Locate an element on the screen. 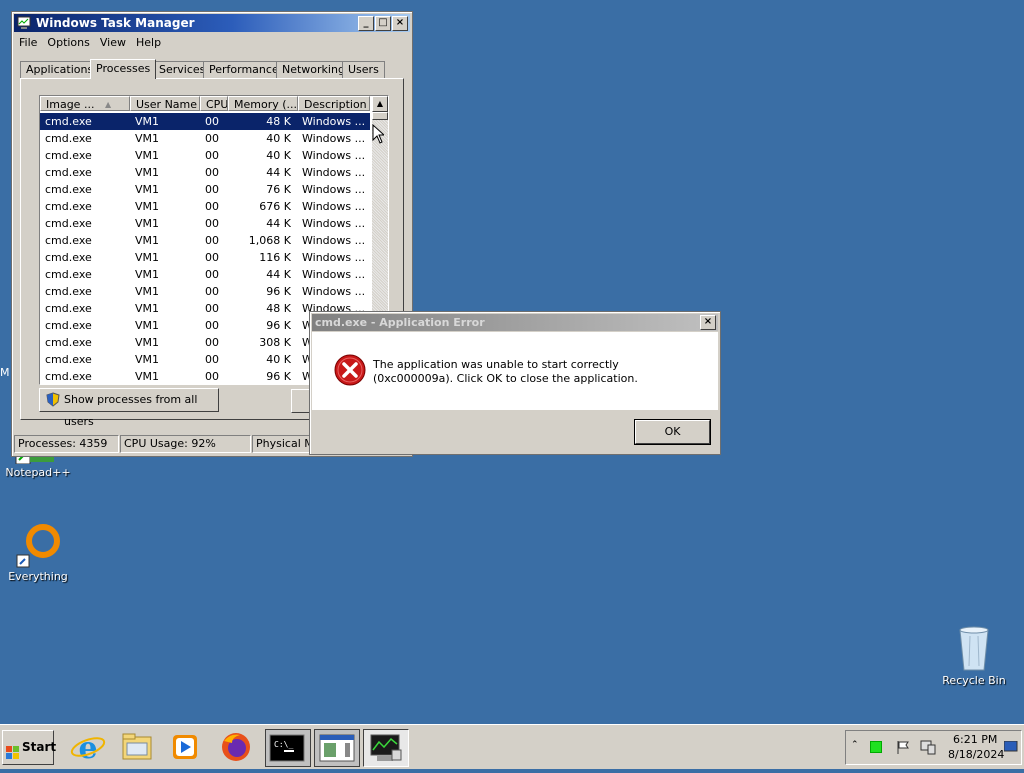 Image resolution: width=1024 pixels, height=773 pixels. sort-up-icon: ▲ is located at coordinates (108, 104).